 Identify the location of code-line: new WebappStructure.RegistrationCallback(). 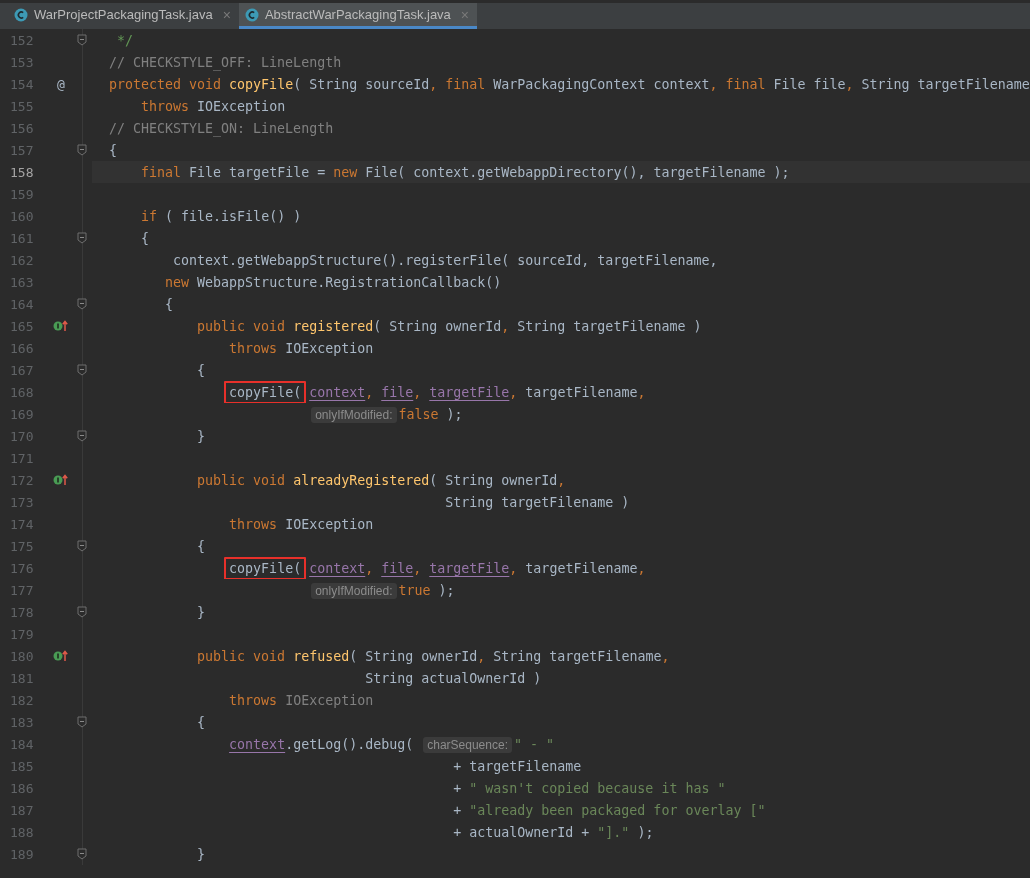
(333, 282).